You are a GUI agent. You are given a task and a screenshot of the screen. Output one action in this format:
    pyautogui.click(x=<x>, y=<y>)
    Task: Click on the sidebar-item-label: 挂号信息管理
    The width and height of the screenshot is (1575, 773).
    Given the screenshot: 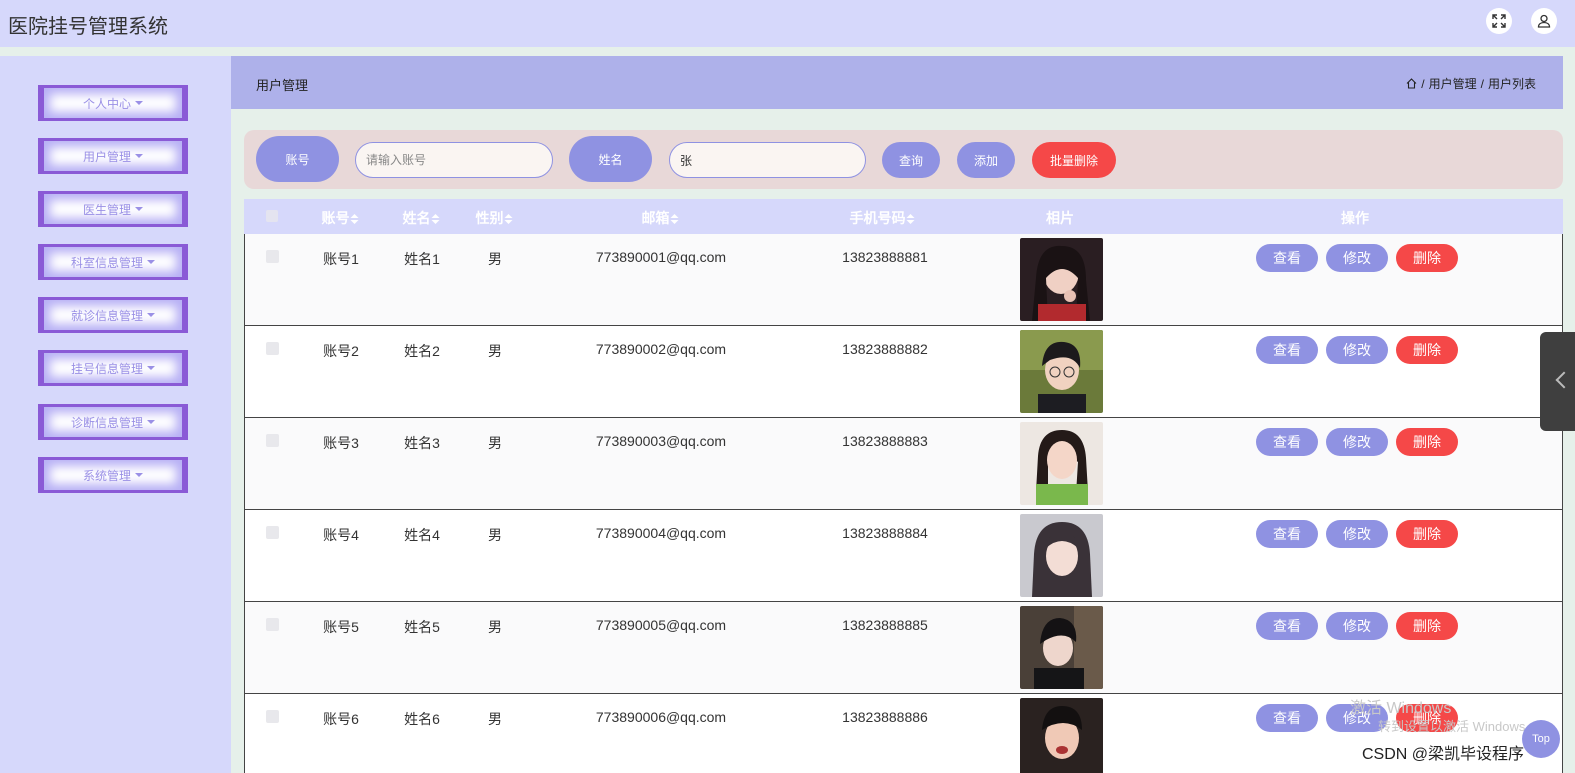 What is the action you would take?
    pyautogui.click(x=106, y=368)
    